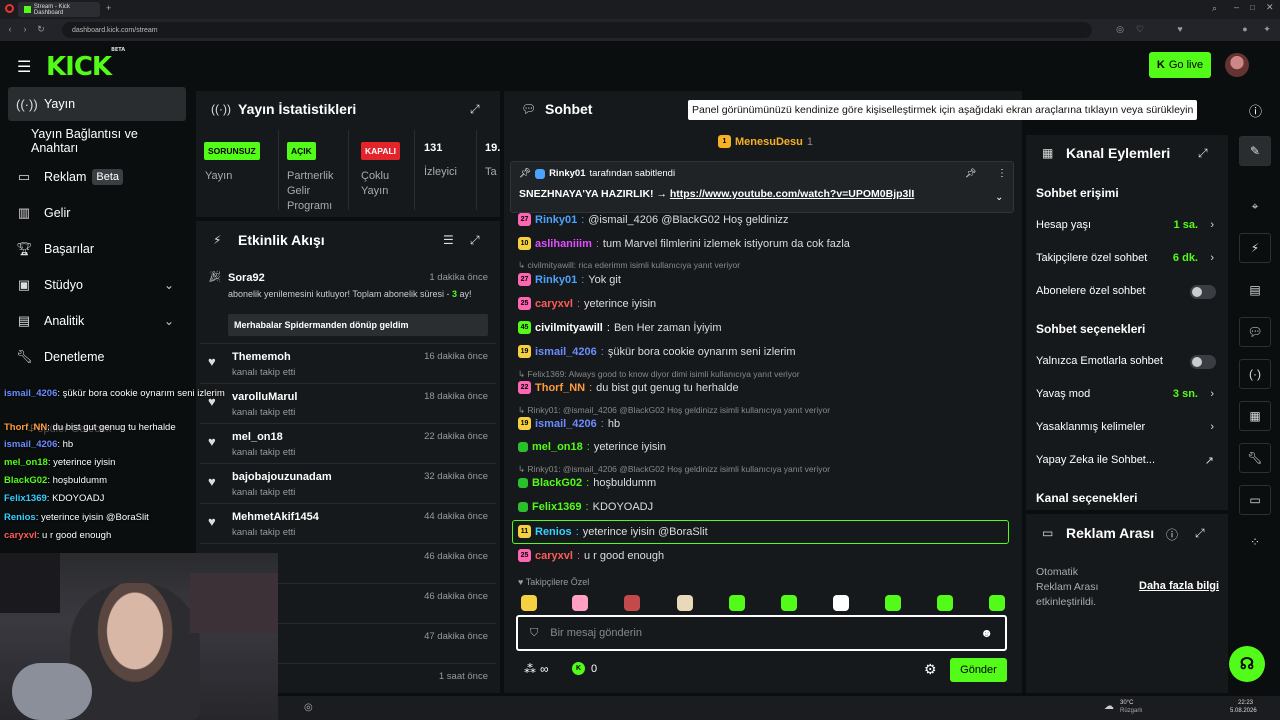 The height and width of the screenshot is (720, 1280). Describe the element at coordinates (97, 357) in the screenshot. I see `sidebar-item-moderation: 🔧︎ Denetleme` at that location.